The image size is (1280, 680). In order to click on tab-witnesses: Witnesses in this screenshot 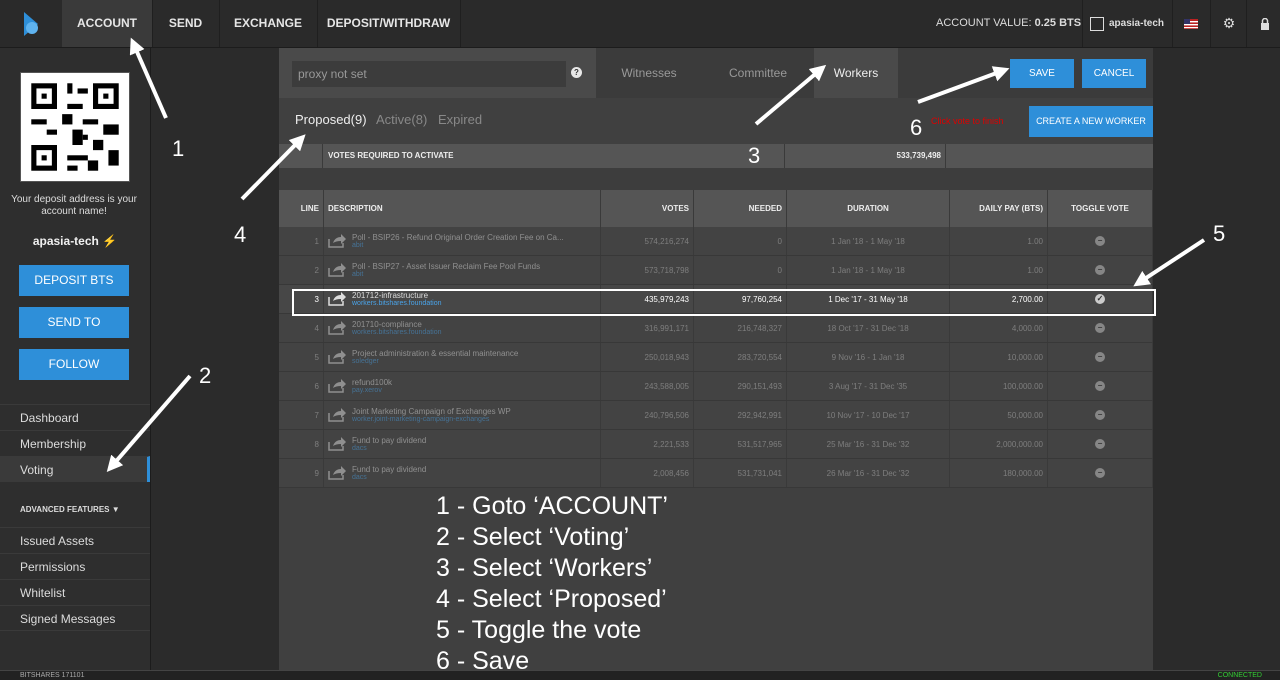, I will do `click(649, 73)`.